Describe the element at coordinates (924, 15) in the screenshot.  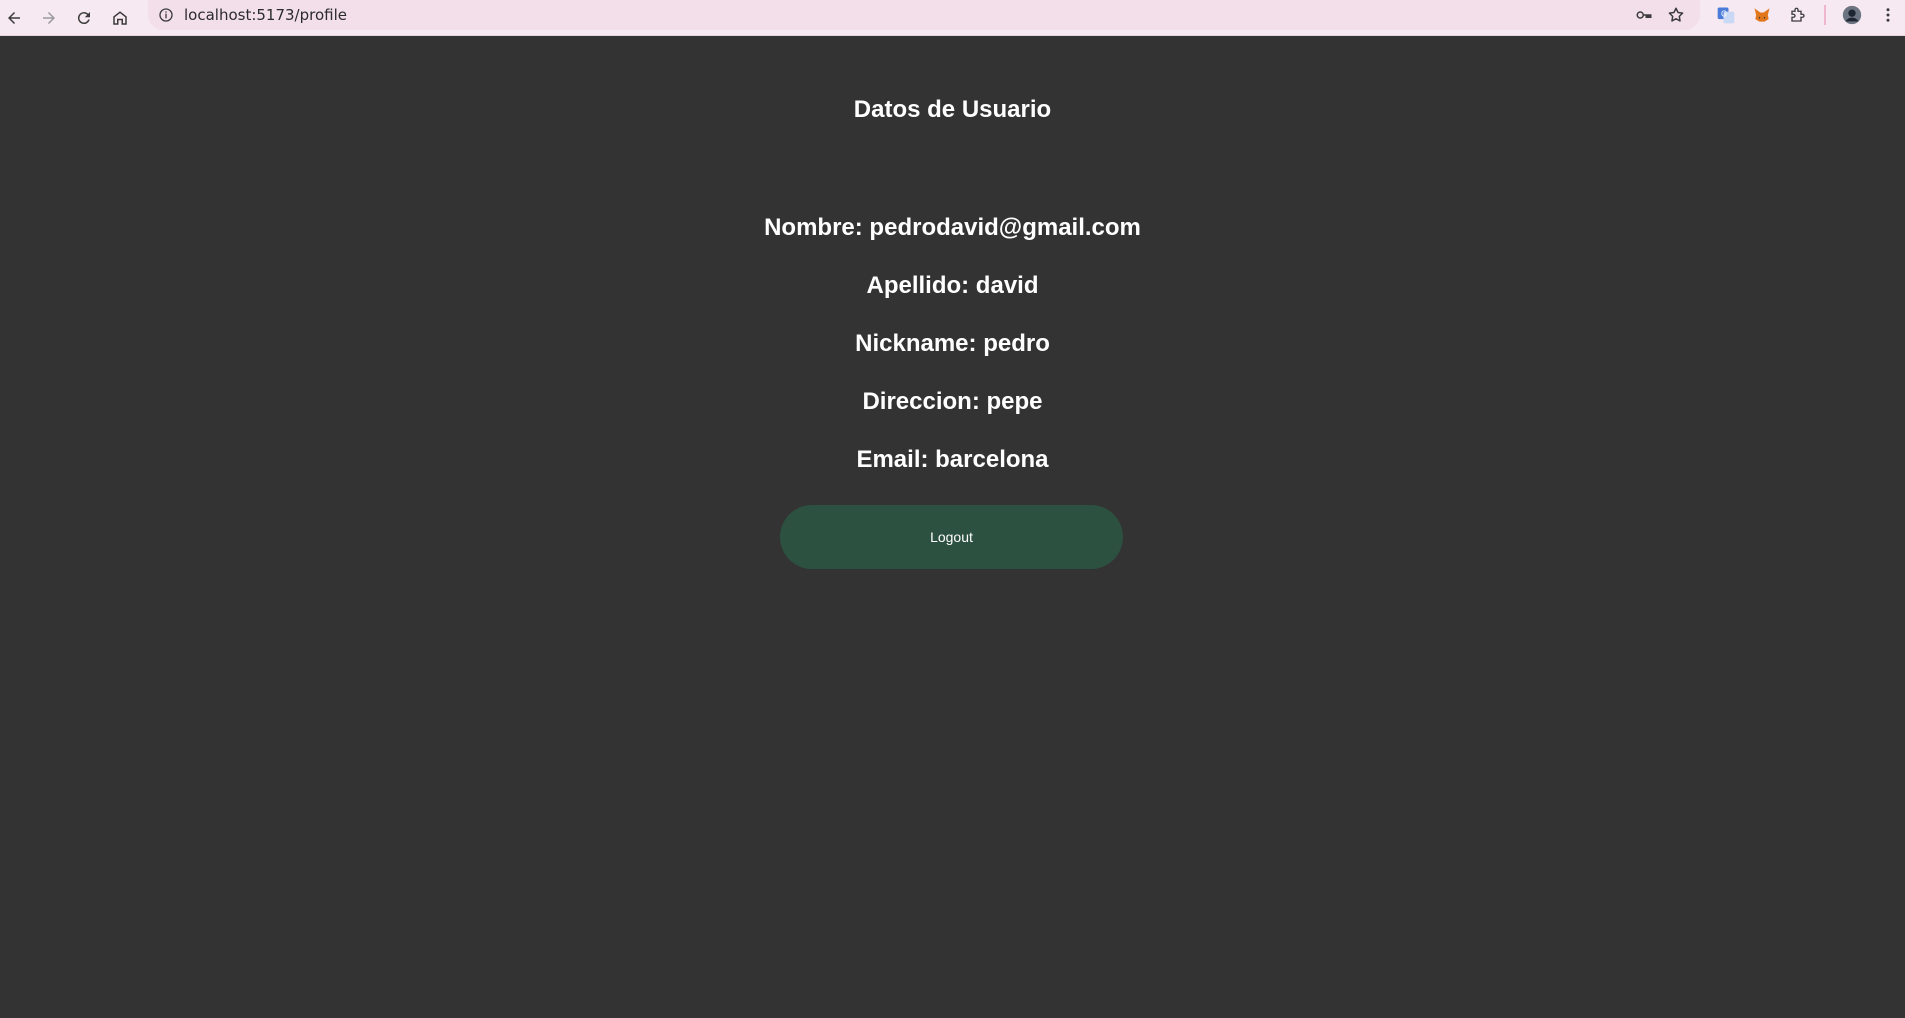
I see `address-bar: localhost:5173/profile` at that location.